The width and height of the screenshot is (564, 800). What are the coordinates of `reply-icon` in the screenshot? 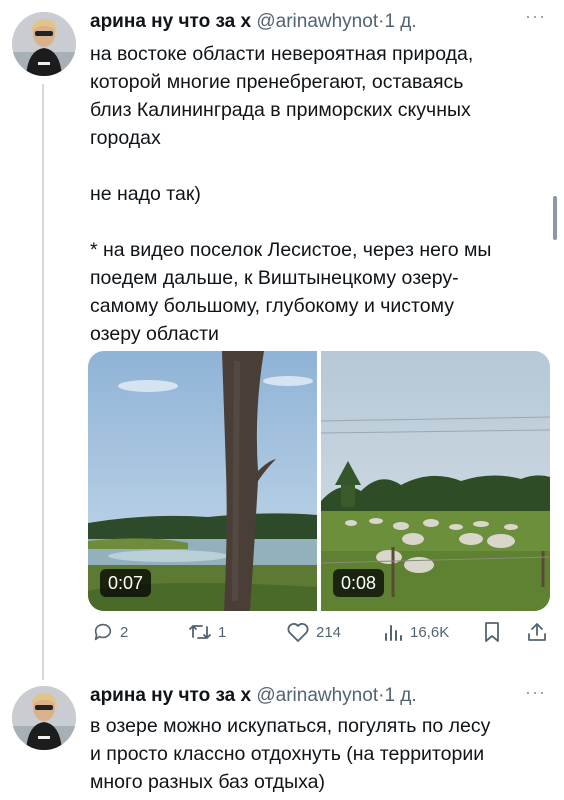 It's located at (103, 632).